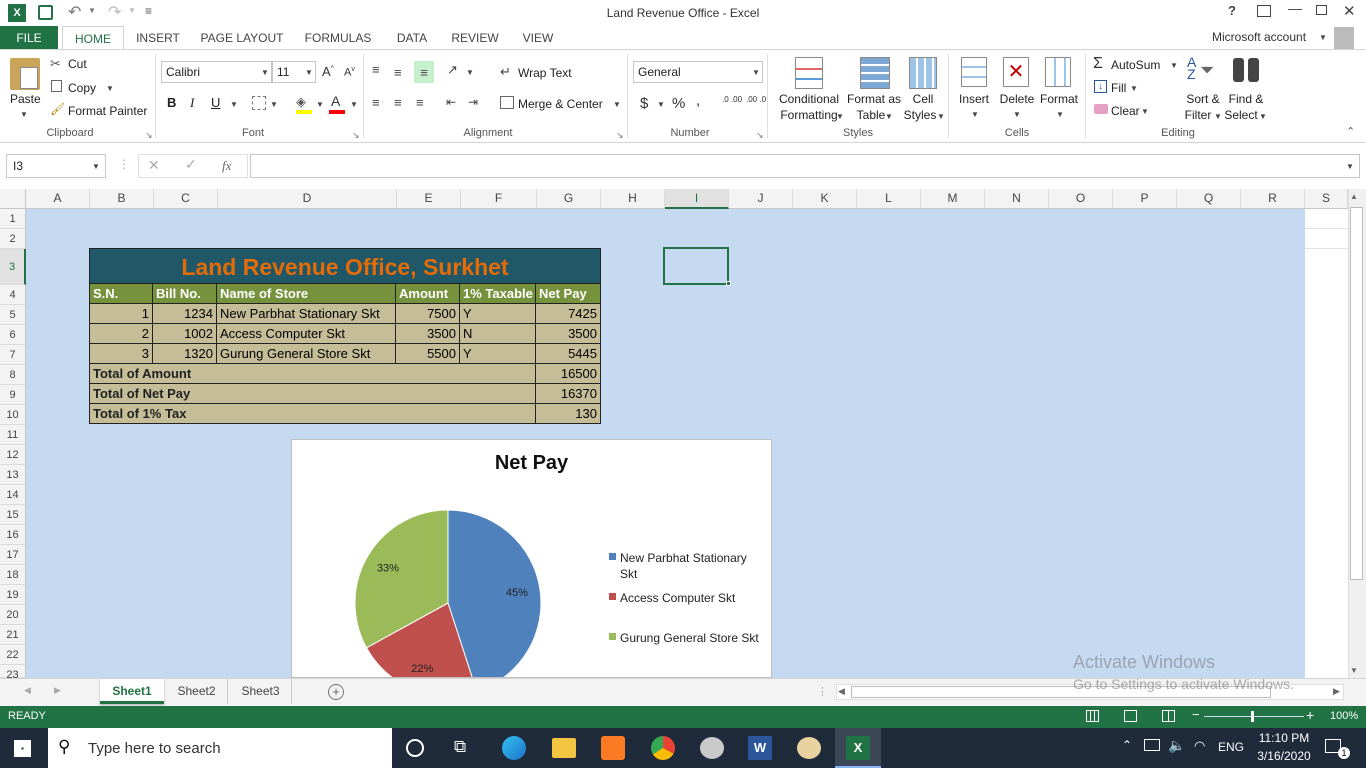 The height and width of the screenshot is (768, 1366). I want to click on table-cell: 5500, so click(428, 354).